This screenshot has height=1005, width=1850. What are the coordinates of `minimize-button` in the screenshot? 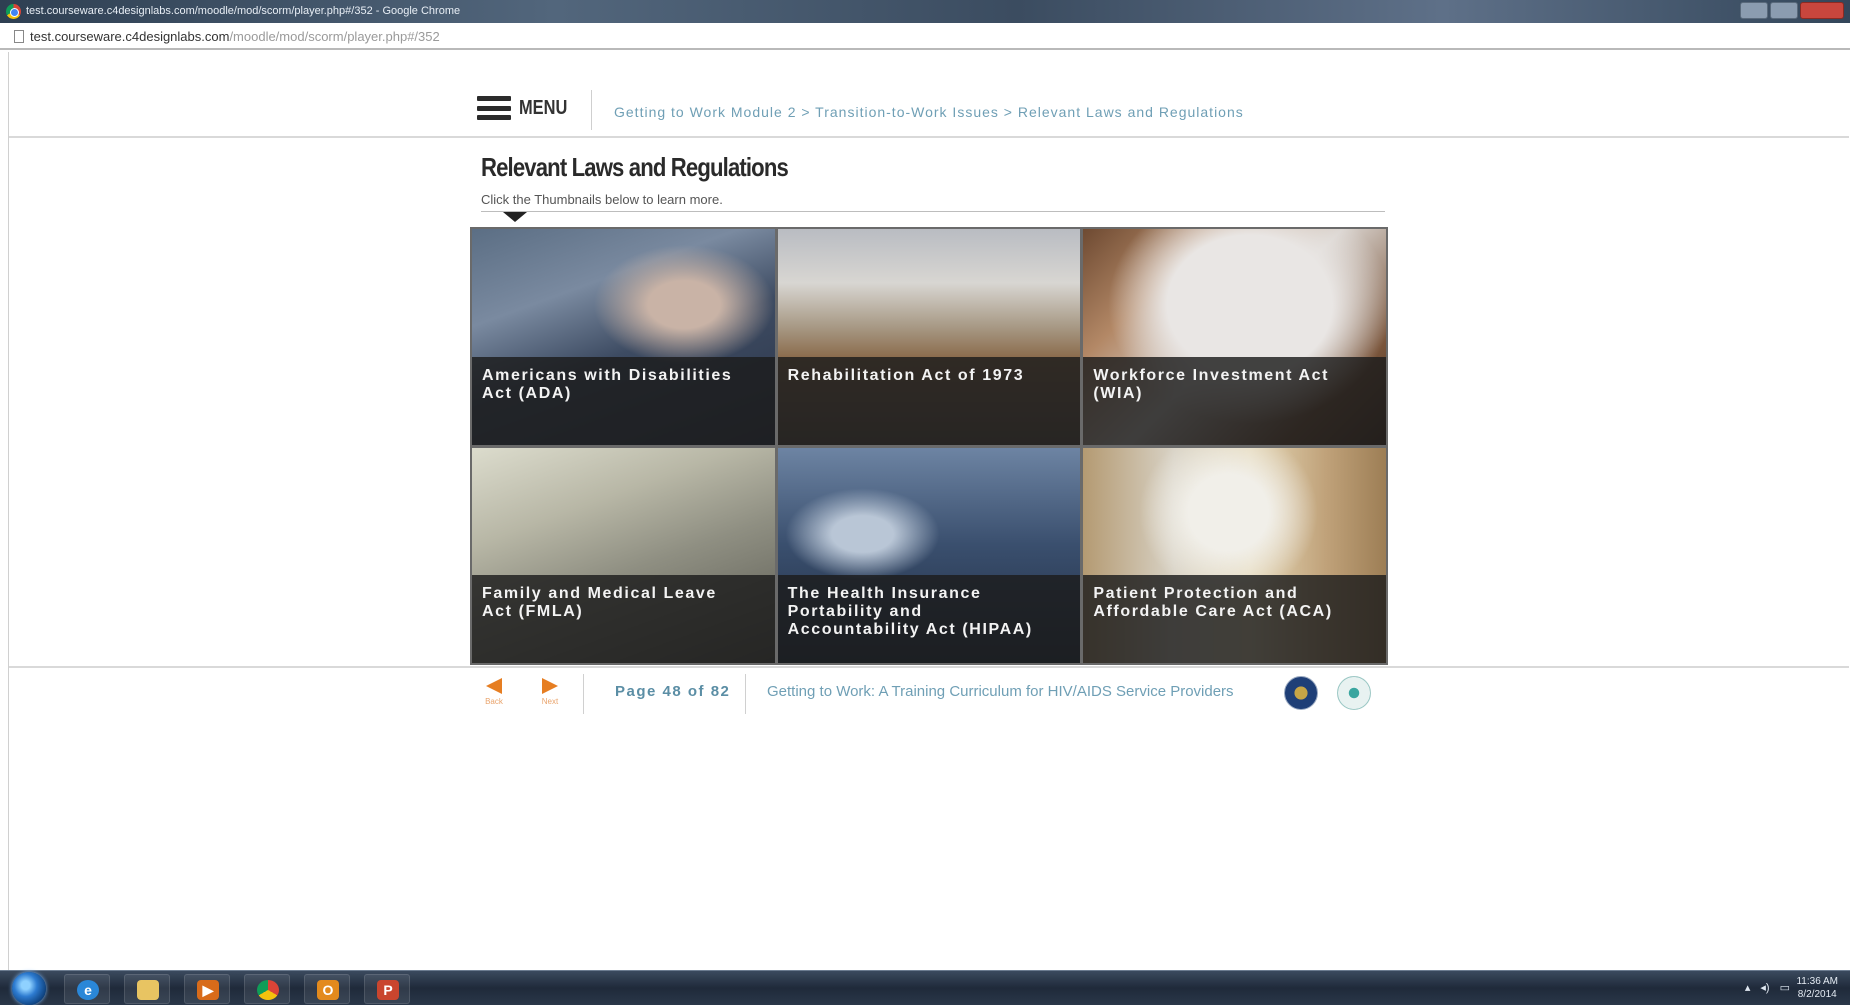 It's located at (1754, 10).